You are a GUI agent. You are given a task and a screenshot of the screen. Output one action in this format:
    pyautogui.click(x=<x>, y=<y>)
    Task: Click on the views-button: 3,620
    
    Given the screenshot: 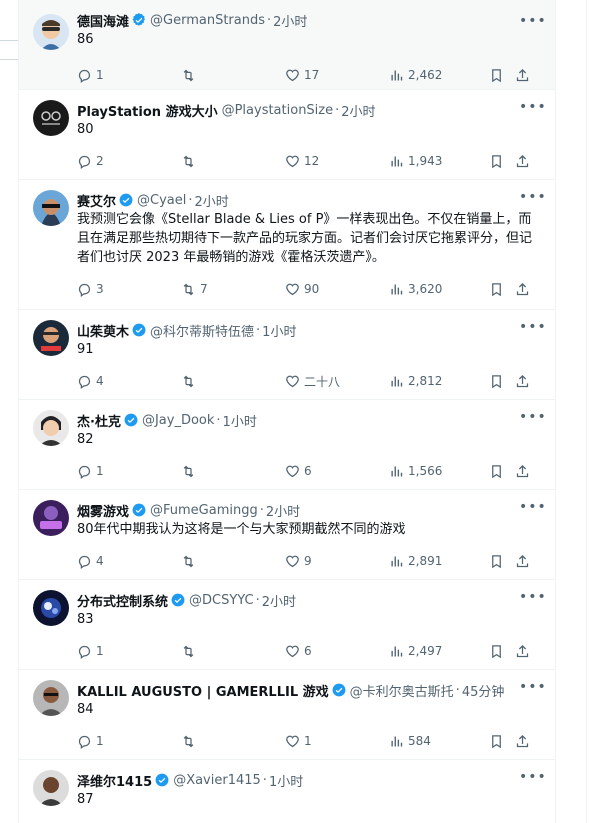 What is the action you would take?
    pyautogui.click(x=439, y=289)
    